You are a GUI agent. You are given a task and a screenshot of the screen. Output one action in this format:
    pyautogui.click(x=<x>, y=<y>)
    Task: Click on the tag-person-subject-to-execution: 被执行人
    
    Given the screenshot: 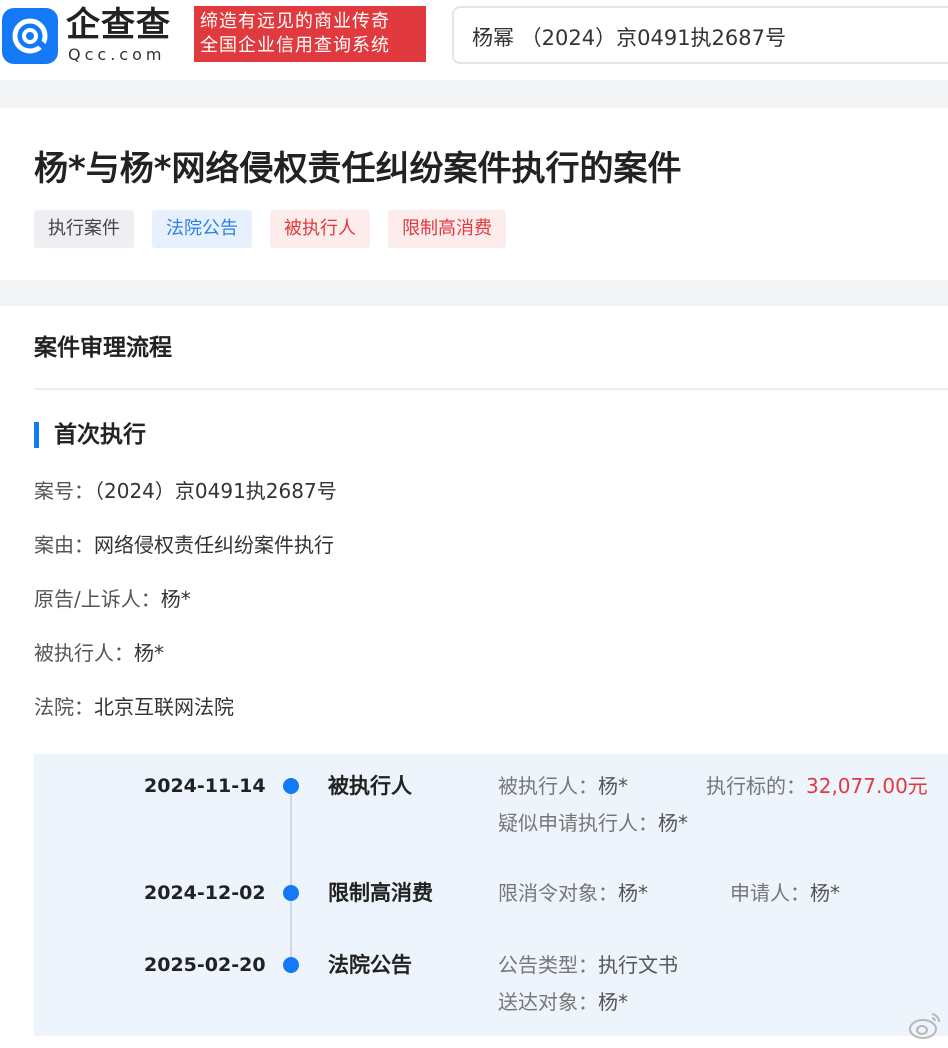 What is the action you would take?
    pyautogui.click(x=320, y=229)
    